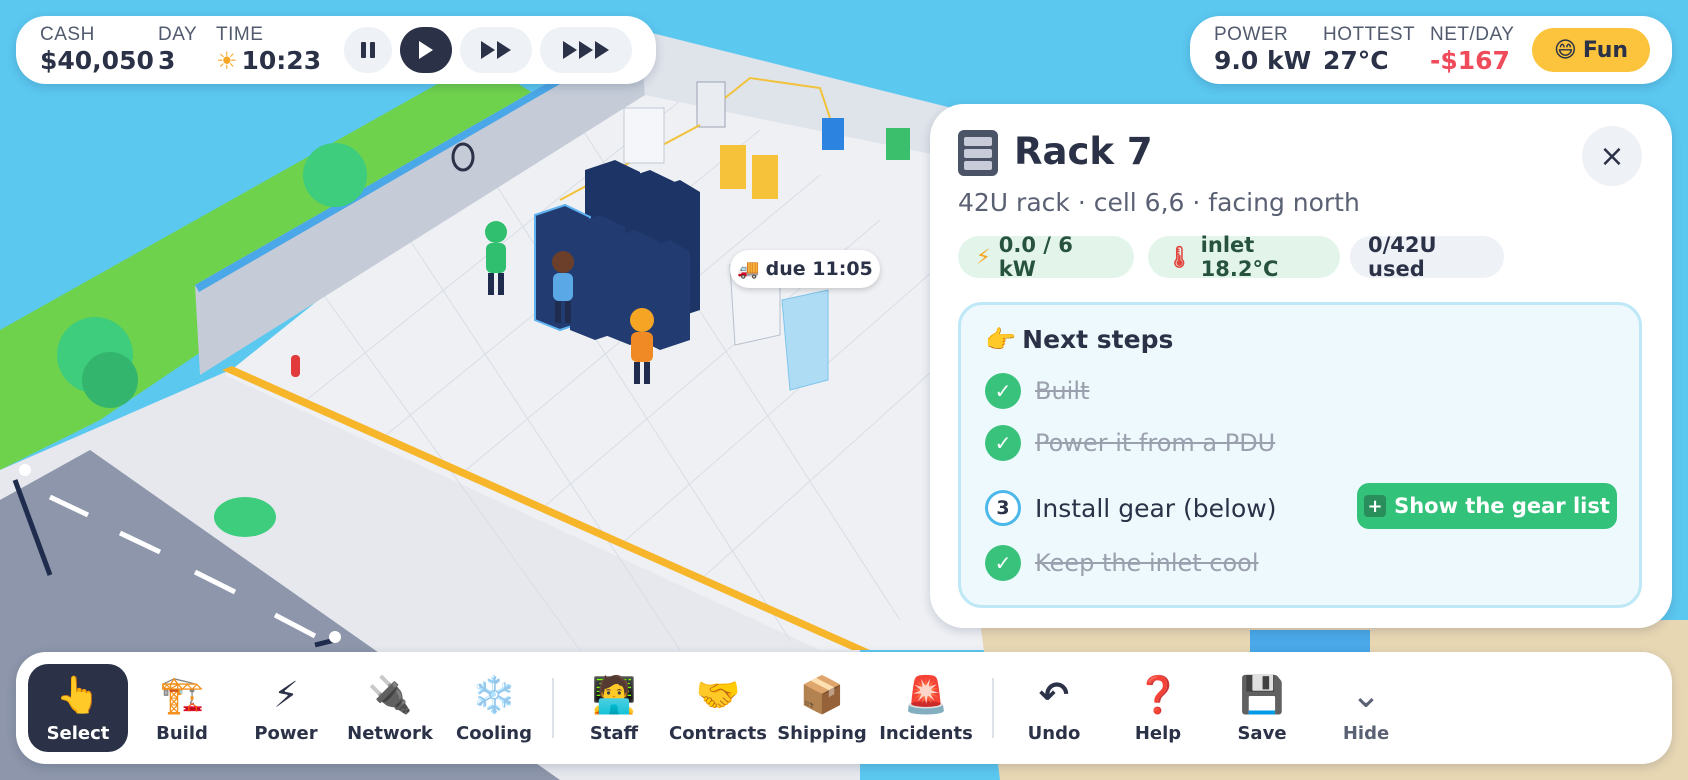  I want to click on panel-subtitle: 42U rack · cell 6,6 · facing north, so click(1159, 202).